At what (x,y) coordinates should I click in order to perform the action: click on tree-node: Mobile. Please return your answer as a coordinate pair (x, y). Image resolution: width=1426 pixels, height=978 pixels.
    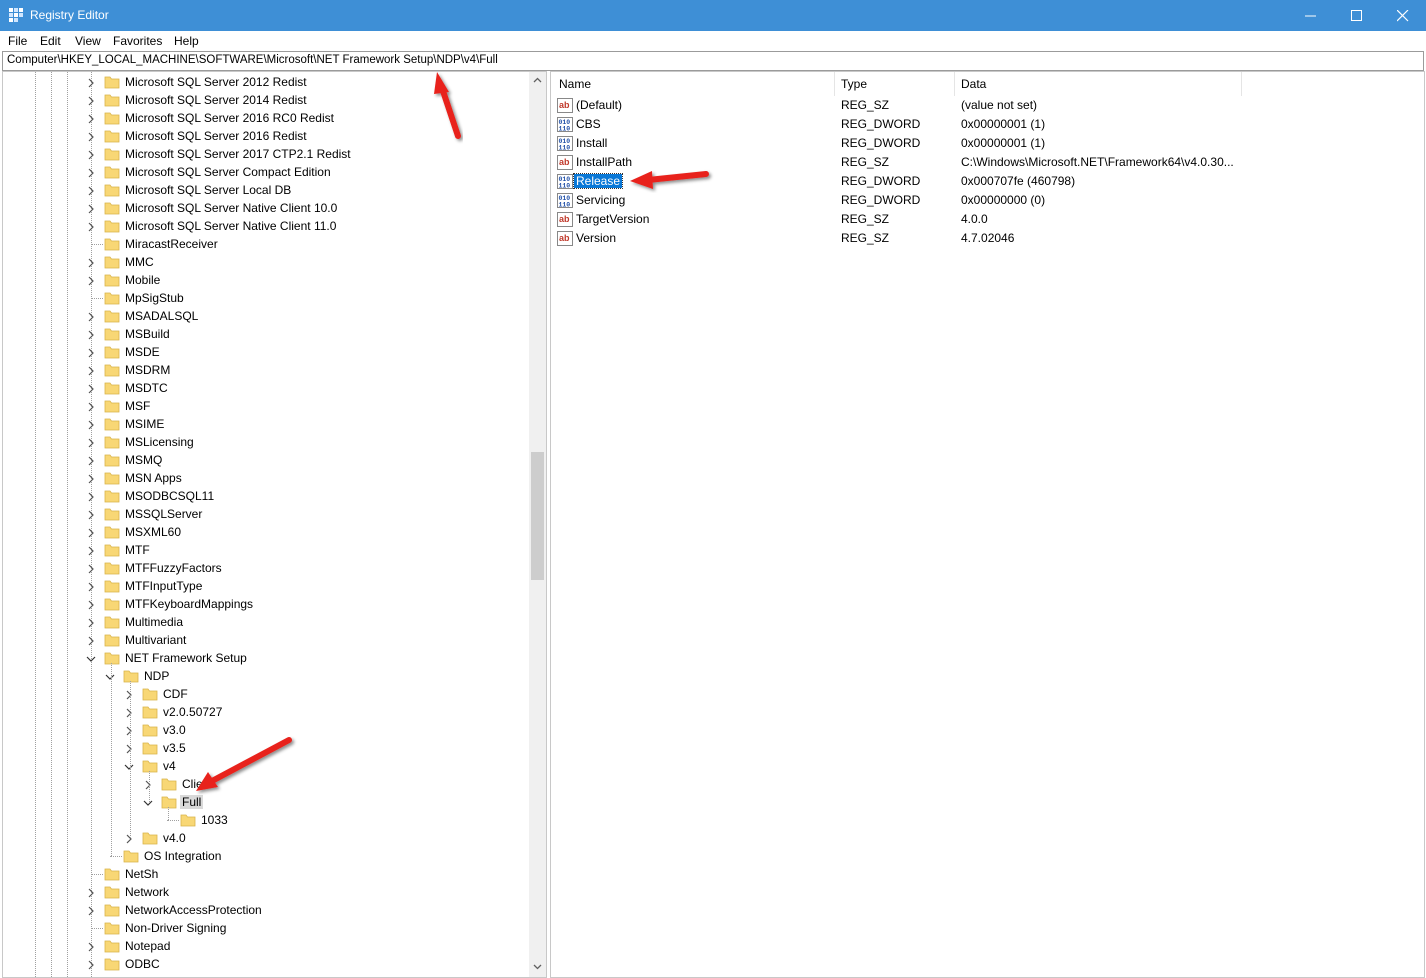
    Looking at the image, I should click on (265, 280).